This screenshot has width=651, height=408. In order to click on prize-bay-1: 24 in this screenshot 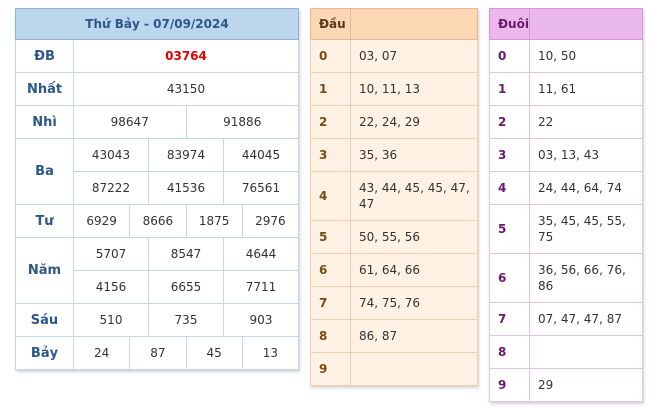, I will do `click(101, 353)`.